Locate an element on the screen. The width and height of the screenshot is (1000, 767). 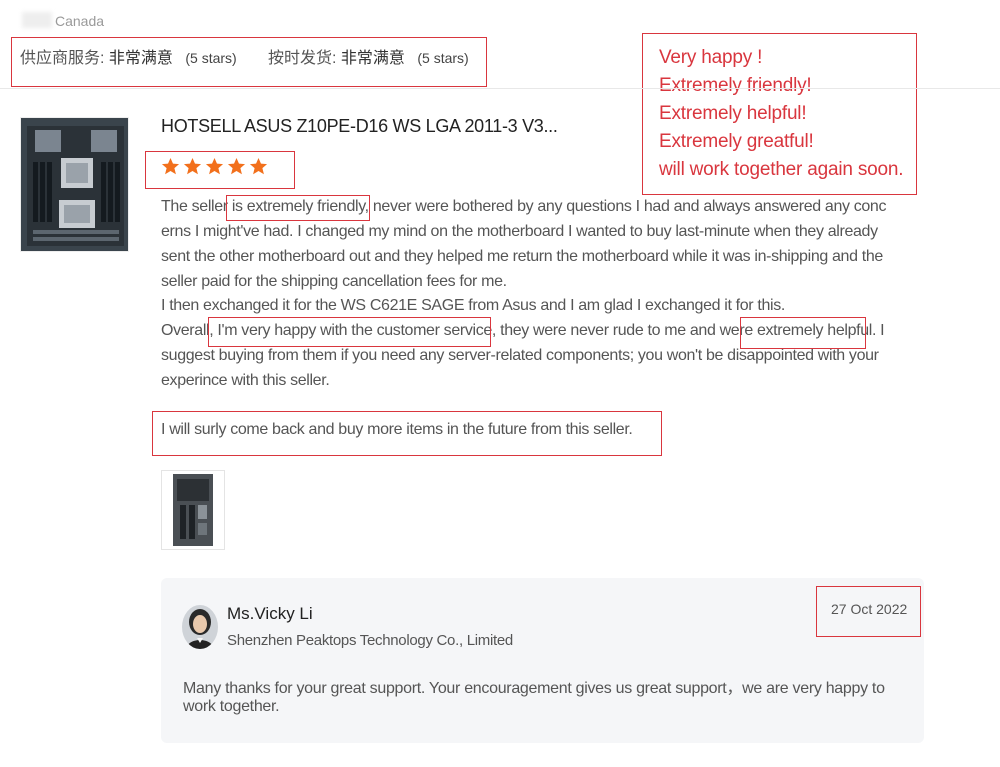
note-line: Extremely friendly! is located at coordinates (735, 85).